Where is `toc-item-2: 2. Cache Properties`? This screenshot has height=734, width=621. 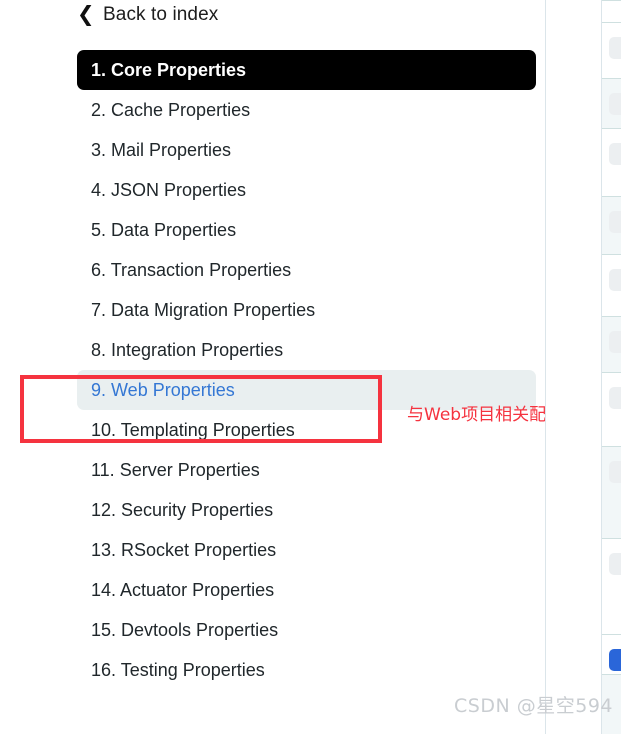 toc-item-2: 2. Cache Properties is located at coordinates (306, 110).